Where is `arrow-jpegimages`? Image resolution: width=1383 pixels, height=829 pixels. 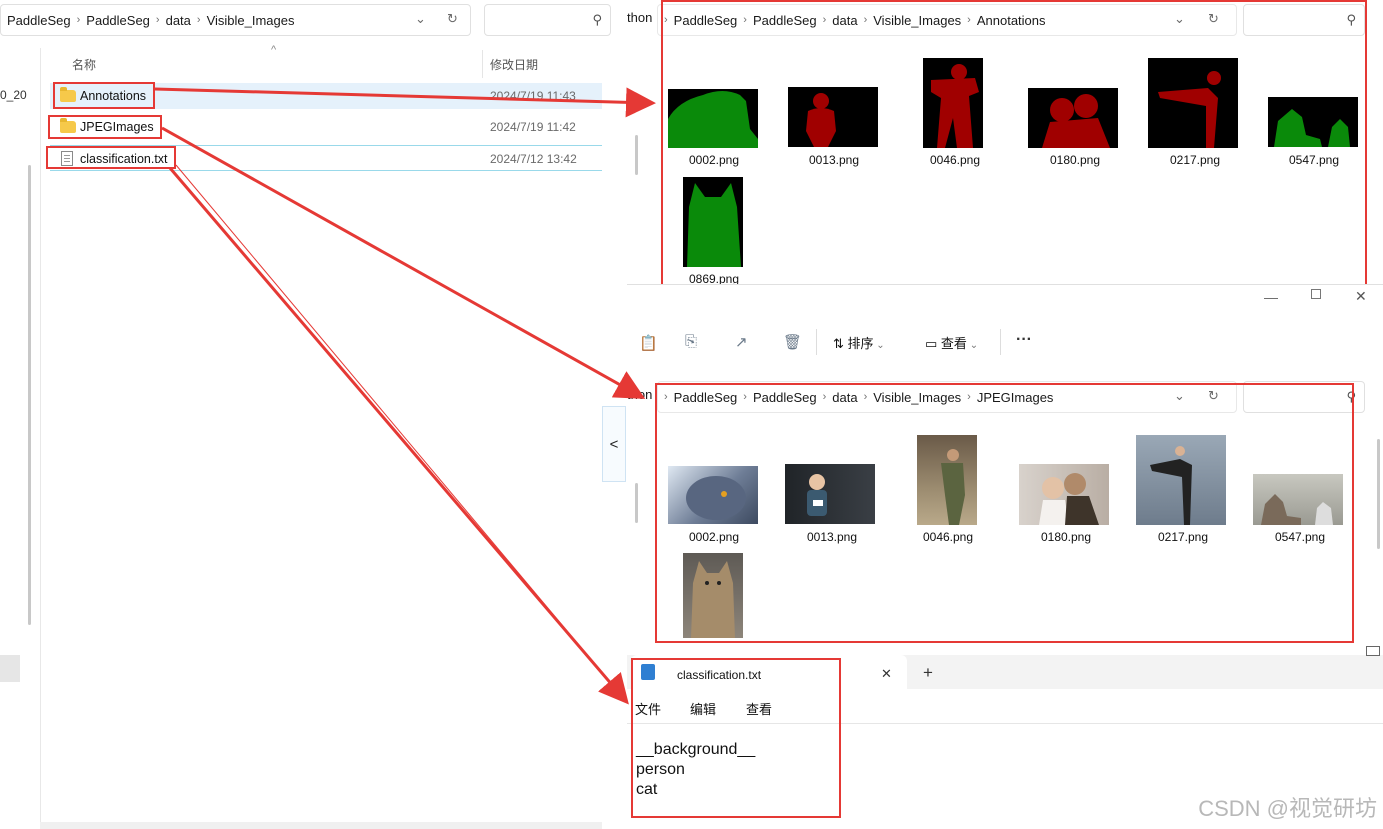 arrow-jpegimages is located at coordinates (403, 262).